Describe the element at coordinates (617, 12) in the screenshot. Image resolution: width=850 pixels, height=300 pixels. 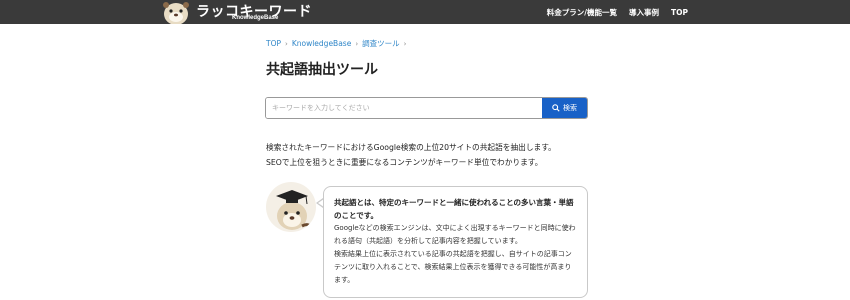
I see `header-nav: 料金プラン/機能一覧 導入事例 TOP` at that location.